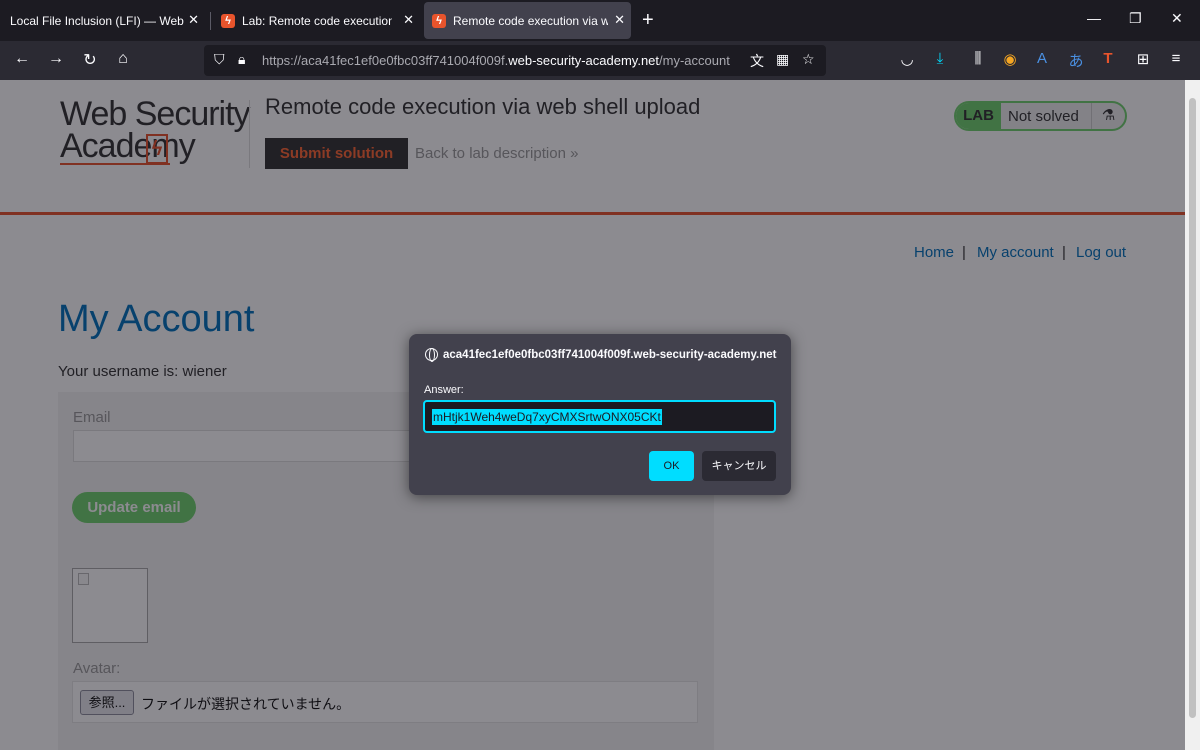  I want to click on minimize-icon: —, so click(1094, 18).